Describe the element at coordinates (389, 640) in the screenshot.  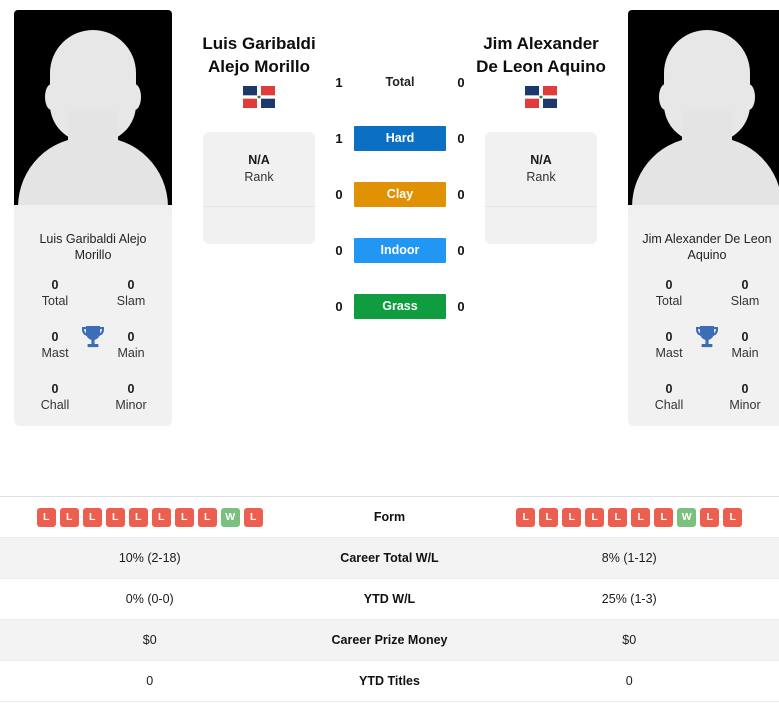
I see `table-row-career-prize-money: $0 Career Prize Money $0` at that location.